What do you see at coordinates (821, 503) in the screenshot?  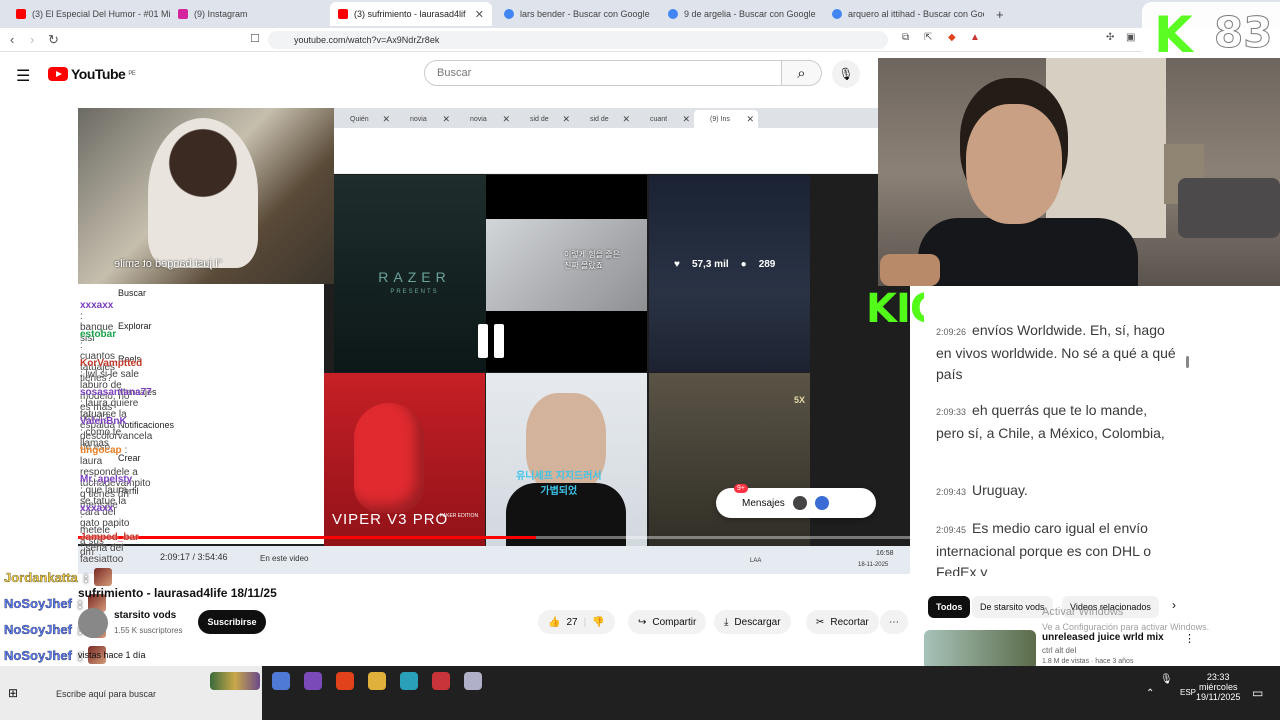 I see `avatar` at bounding box center [821, 503].